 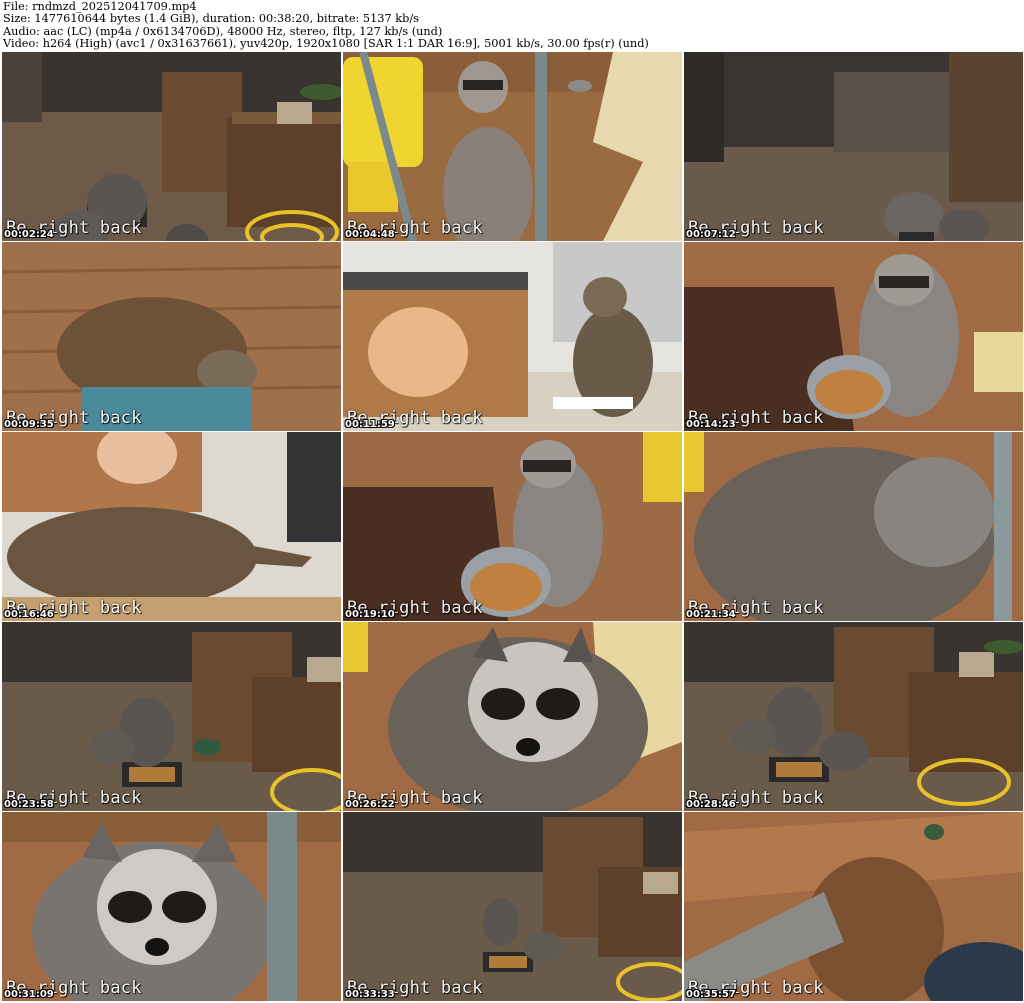 I want to click on timestamp-label: 00:11:59, so click(x=370, y=424).